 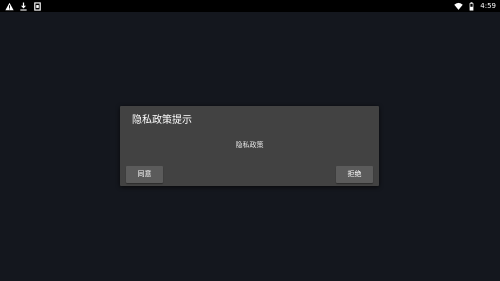 I want to click on status-bar-right: 4:59, so click(x=475, y=6).